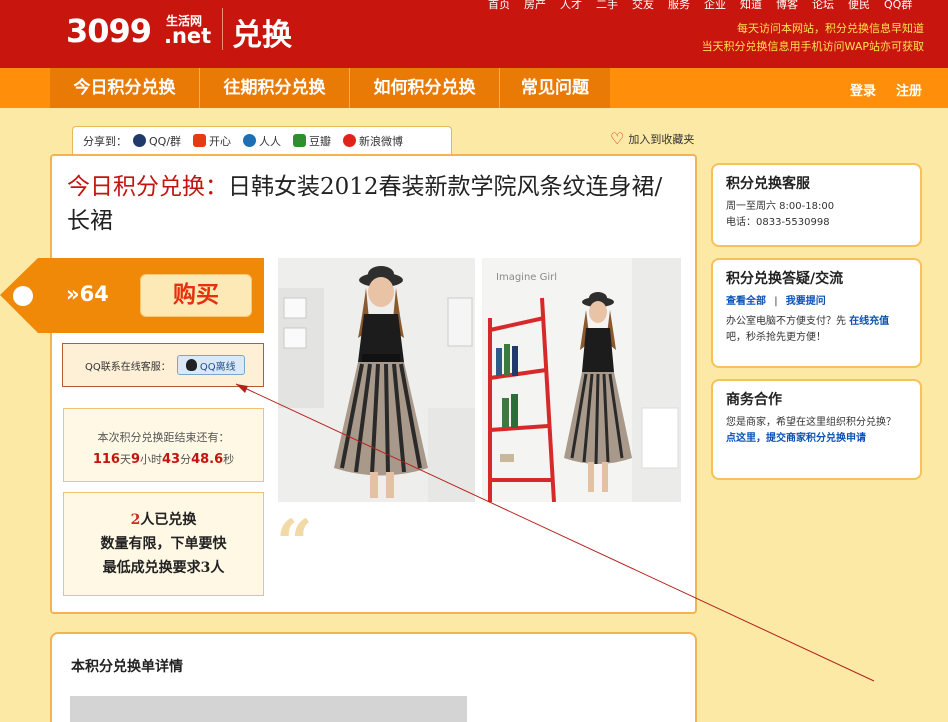 This screenshot has height=722, width=948. I want to click on service-phone: 电话：0833-5530998, so click(778, 222).